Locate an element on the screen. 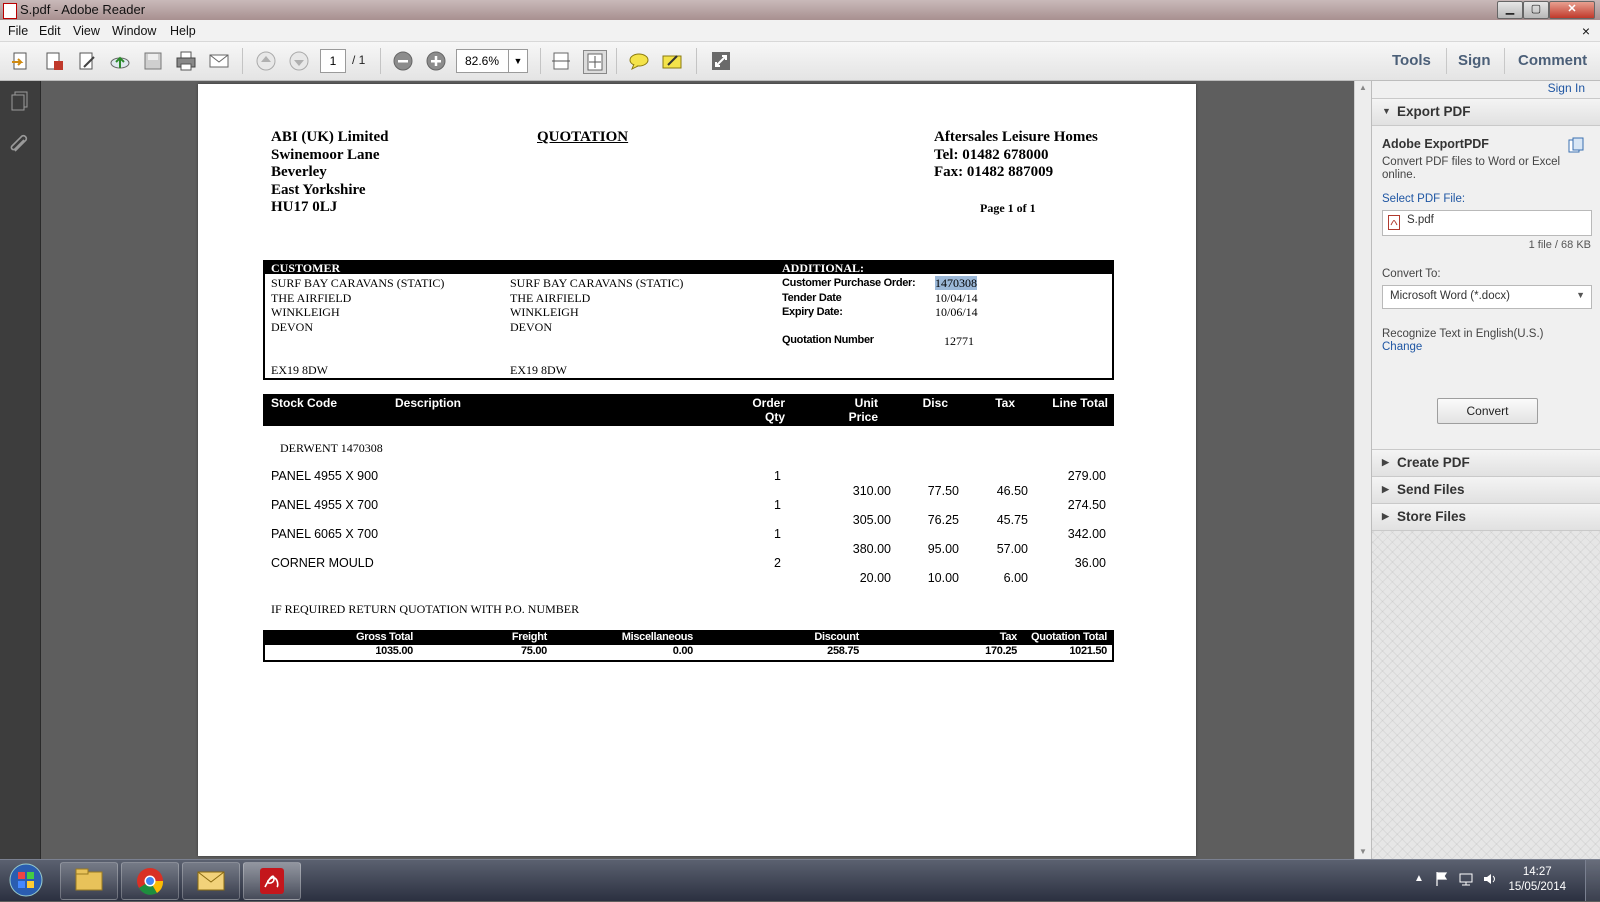 This screenshot has height=902, width=1600. print-icon is located at coordinates (186, 61).